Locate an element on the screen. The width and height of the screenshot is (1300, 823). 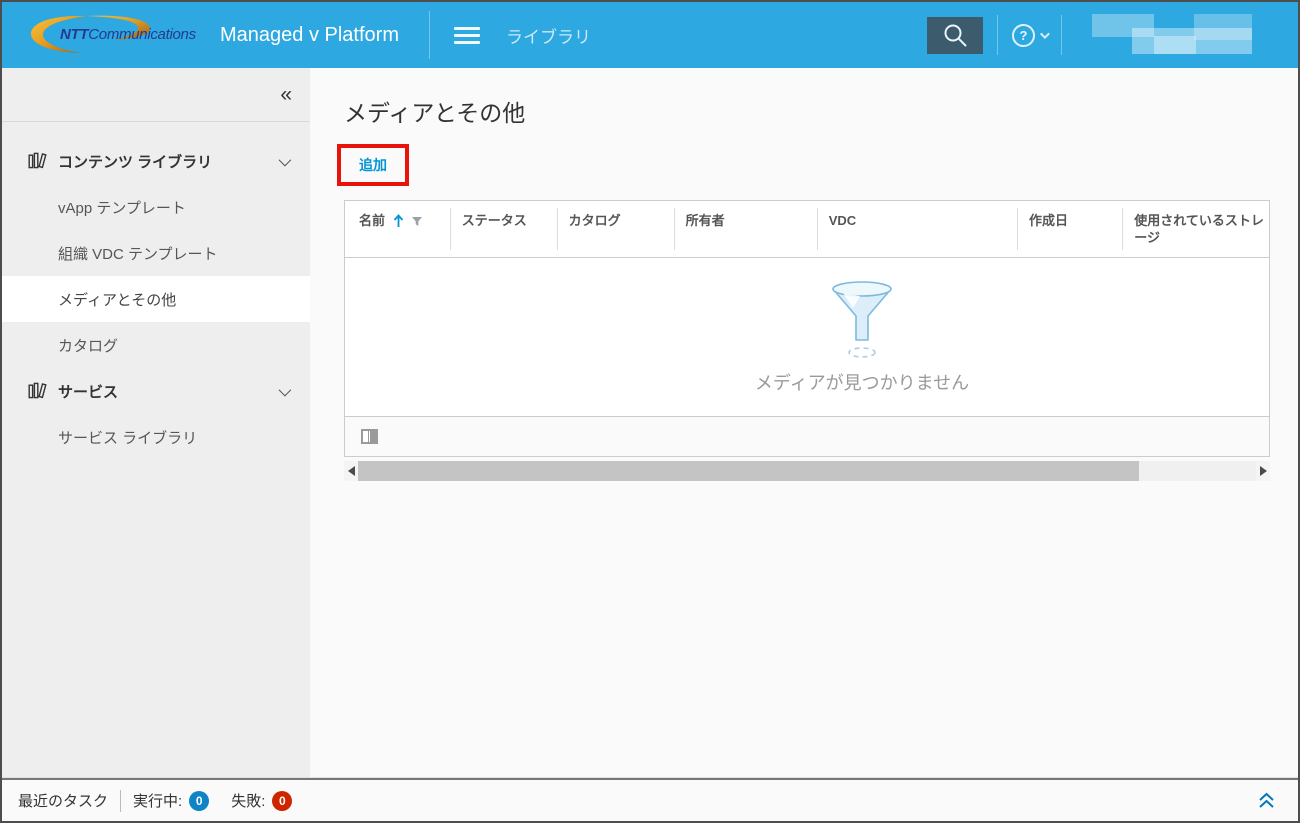
sidebar-item-vapp-templates: vApp テンプレート is located at coordinates (156, 207).